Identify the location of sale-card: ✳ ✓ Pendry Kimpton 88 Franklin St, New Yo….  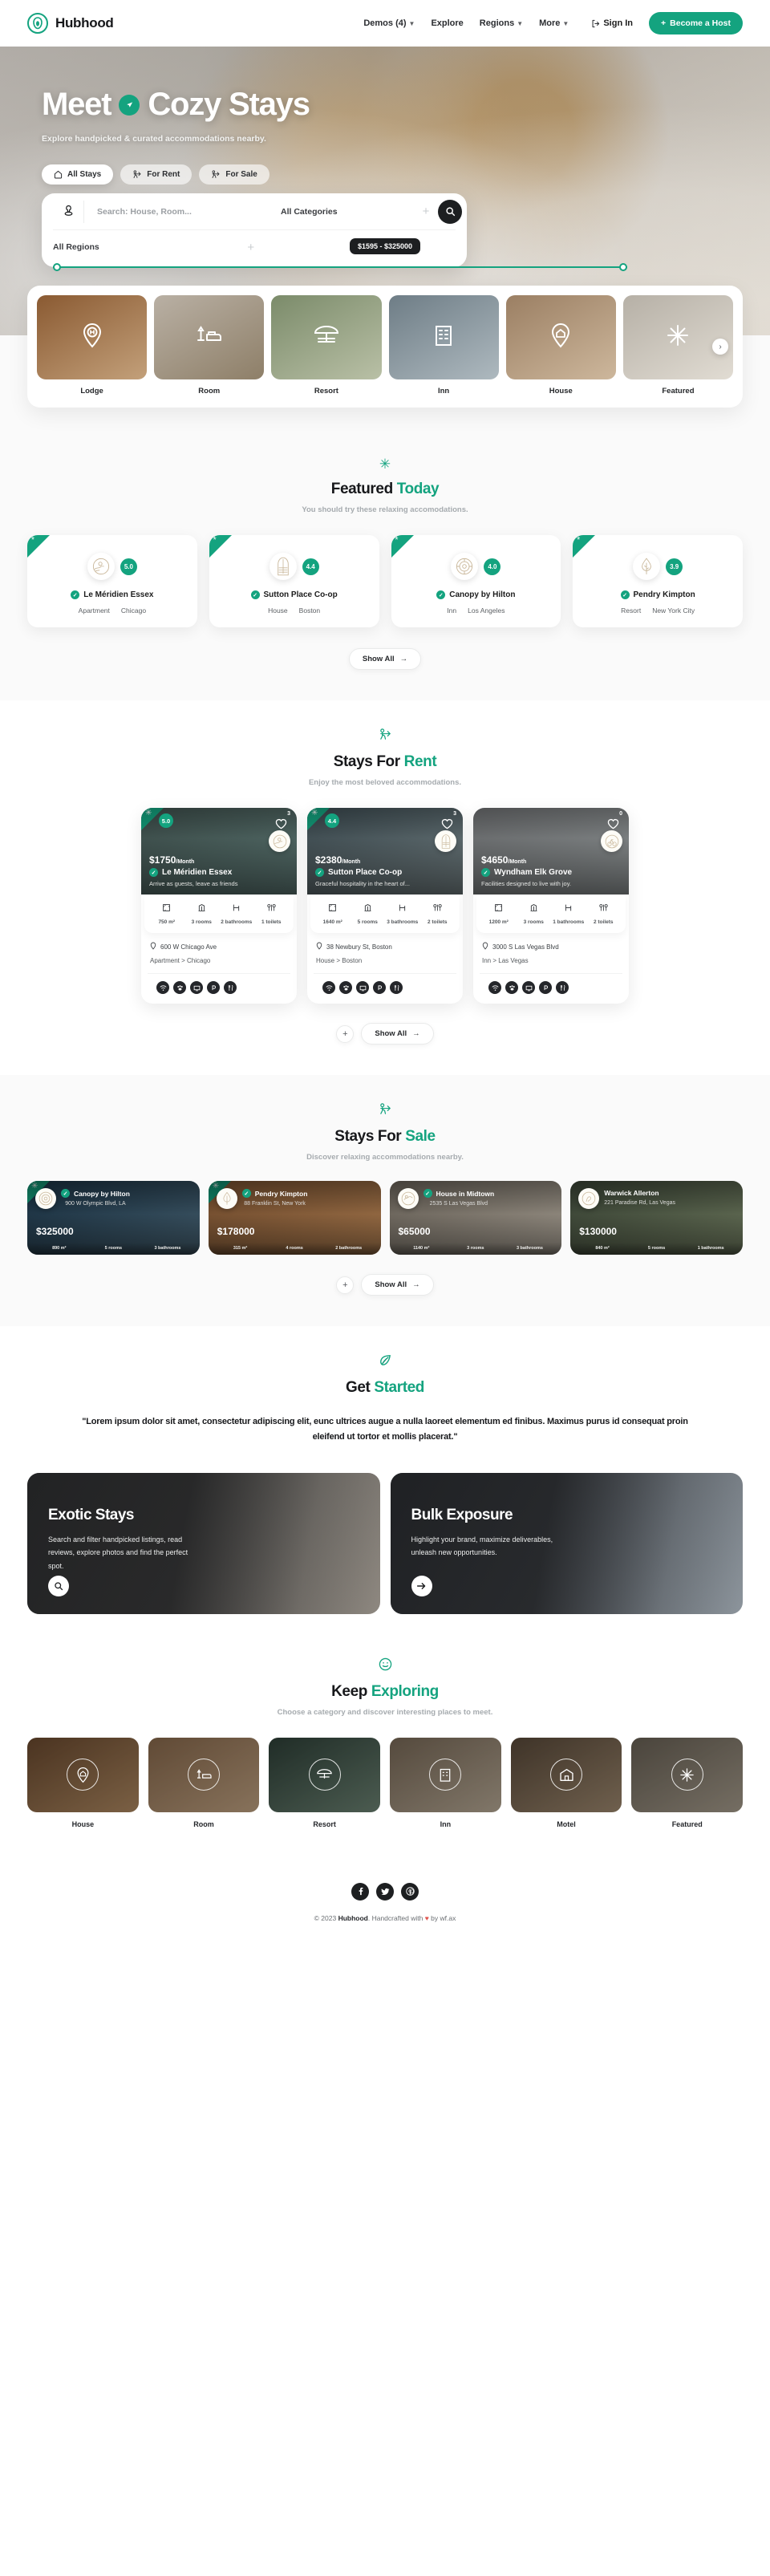
(294, 1218).